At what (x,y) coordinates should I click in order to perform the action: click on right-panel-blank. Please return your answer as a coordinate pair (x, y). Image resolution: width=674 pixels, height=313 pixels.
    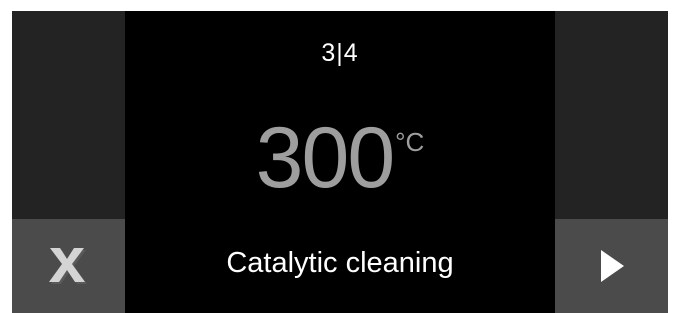
    Looking at the image, I should click on (611, 115).